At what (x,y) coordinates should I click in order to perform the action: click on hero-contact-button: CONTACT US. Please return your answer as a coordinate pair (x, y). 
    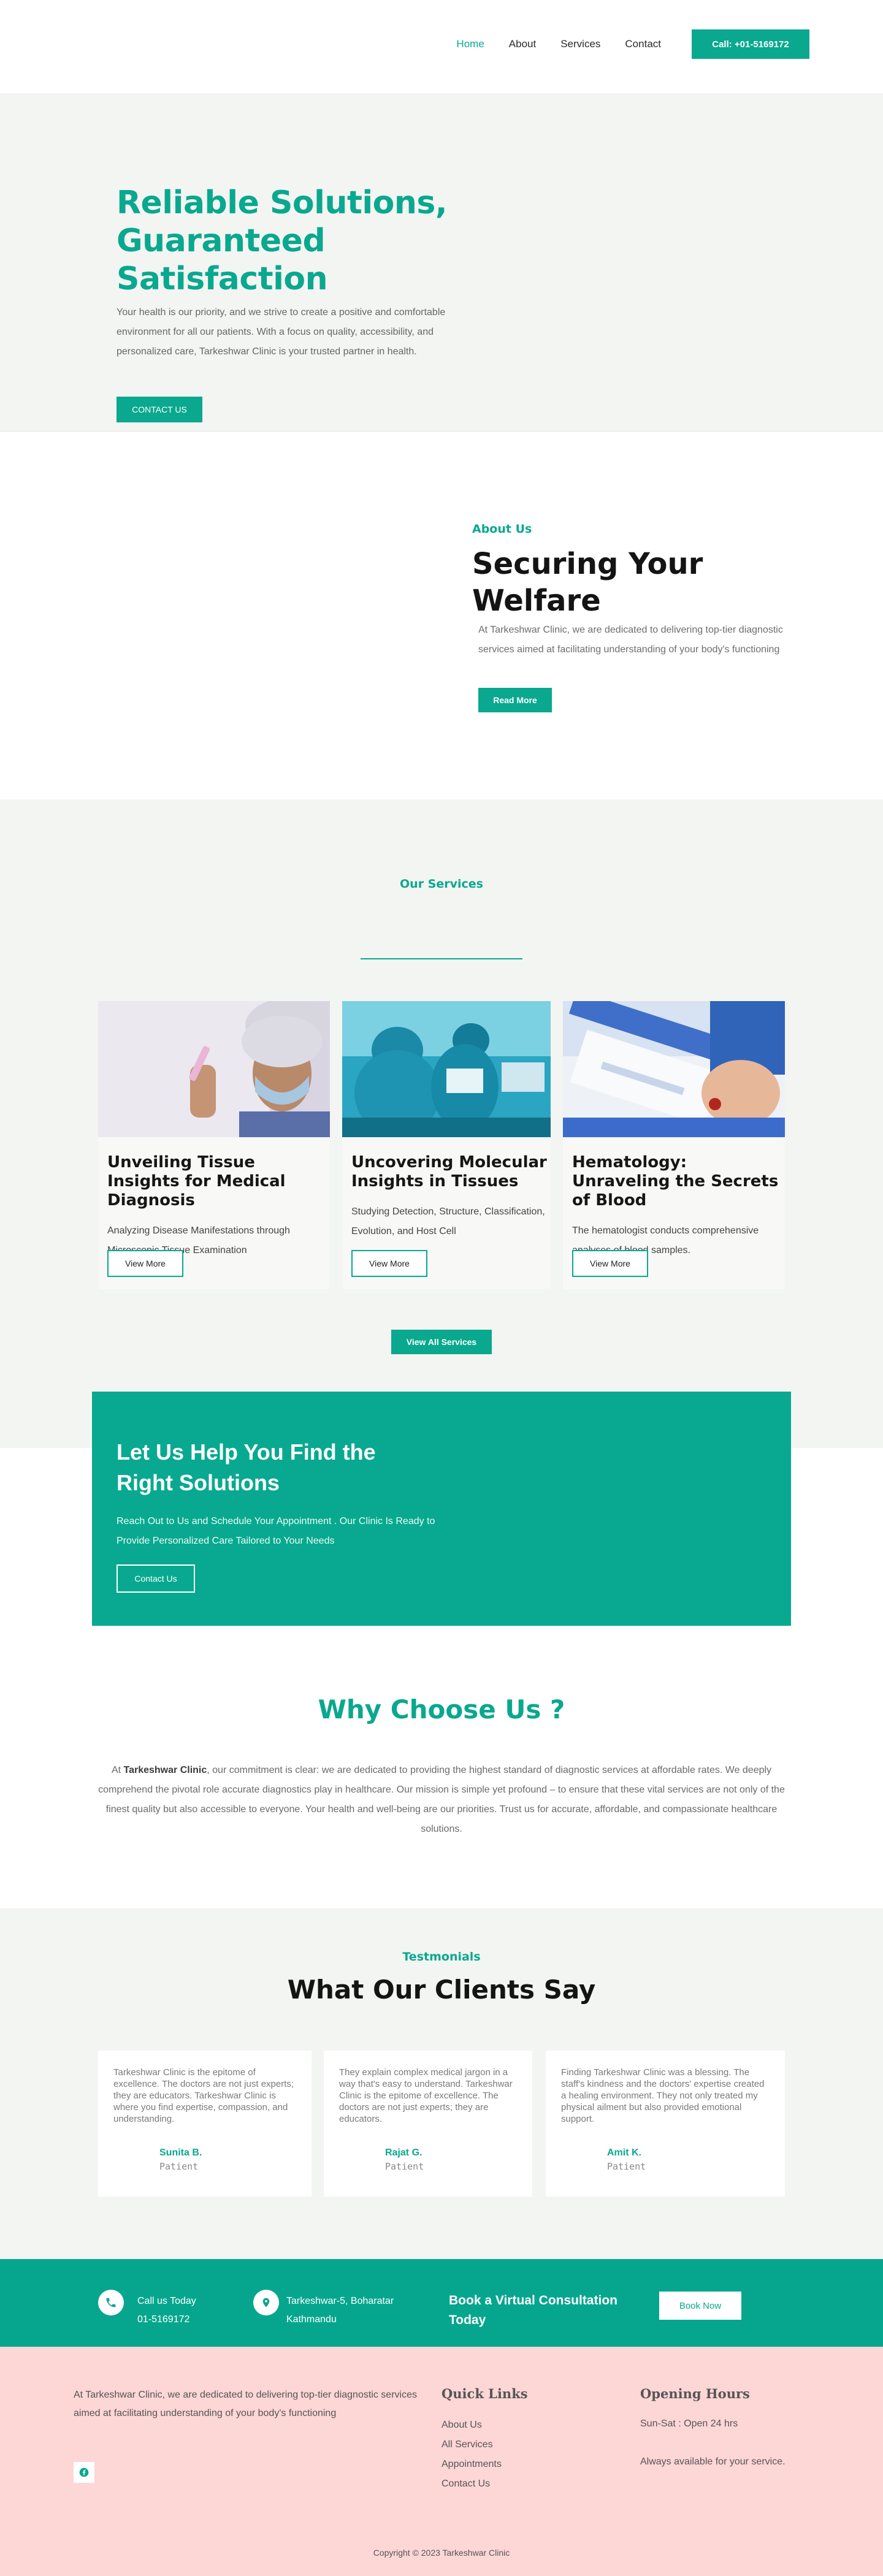
    Looking at the image, I should click on (159, 409).